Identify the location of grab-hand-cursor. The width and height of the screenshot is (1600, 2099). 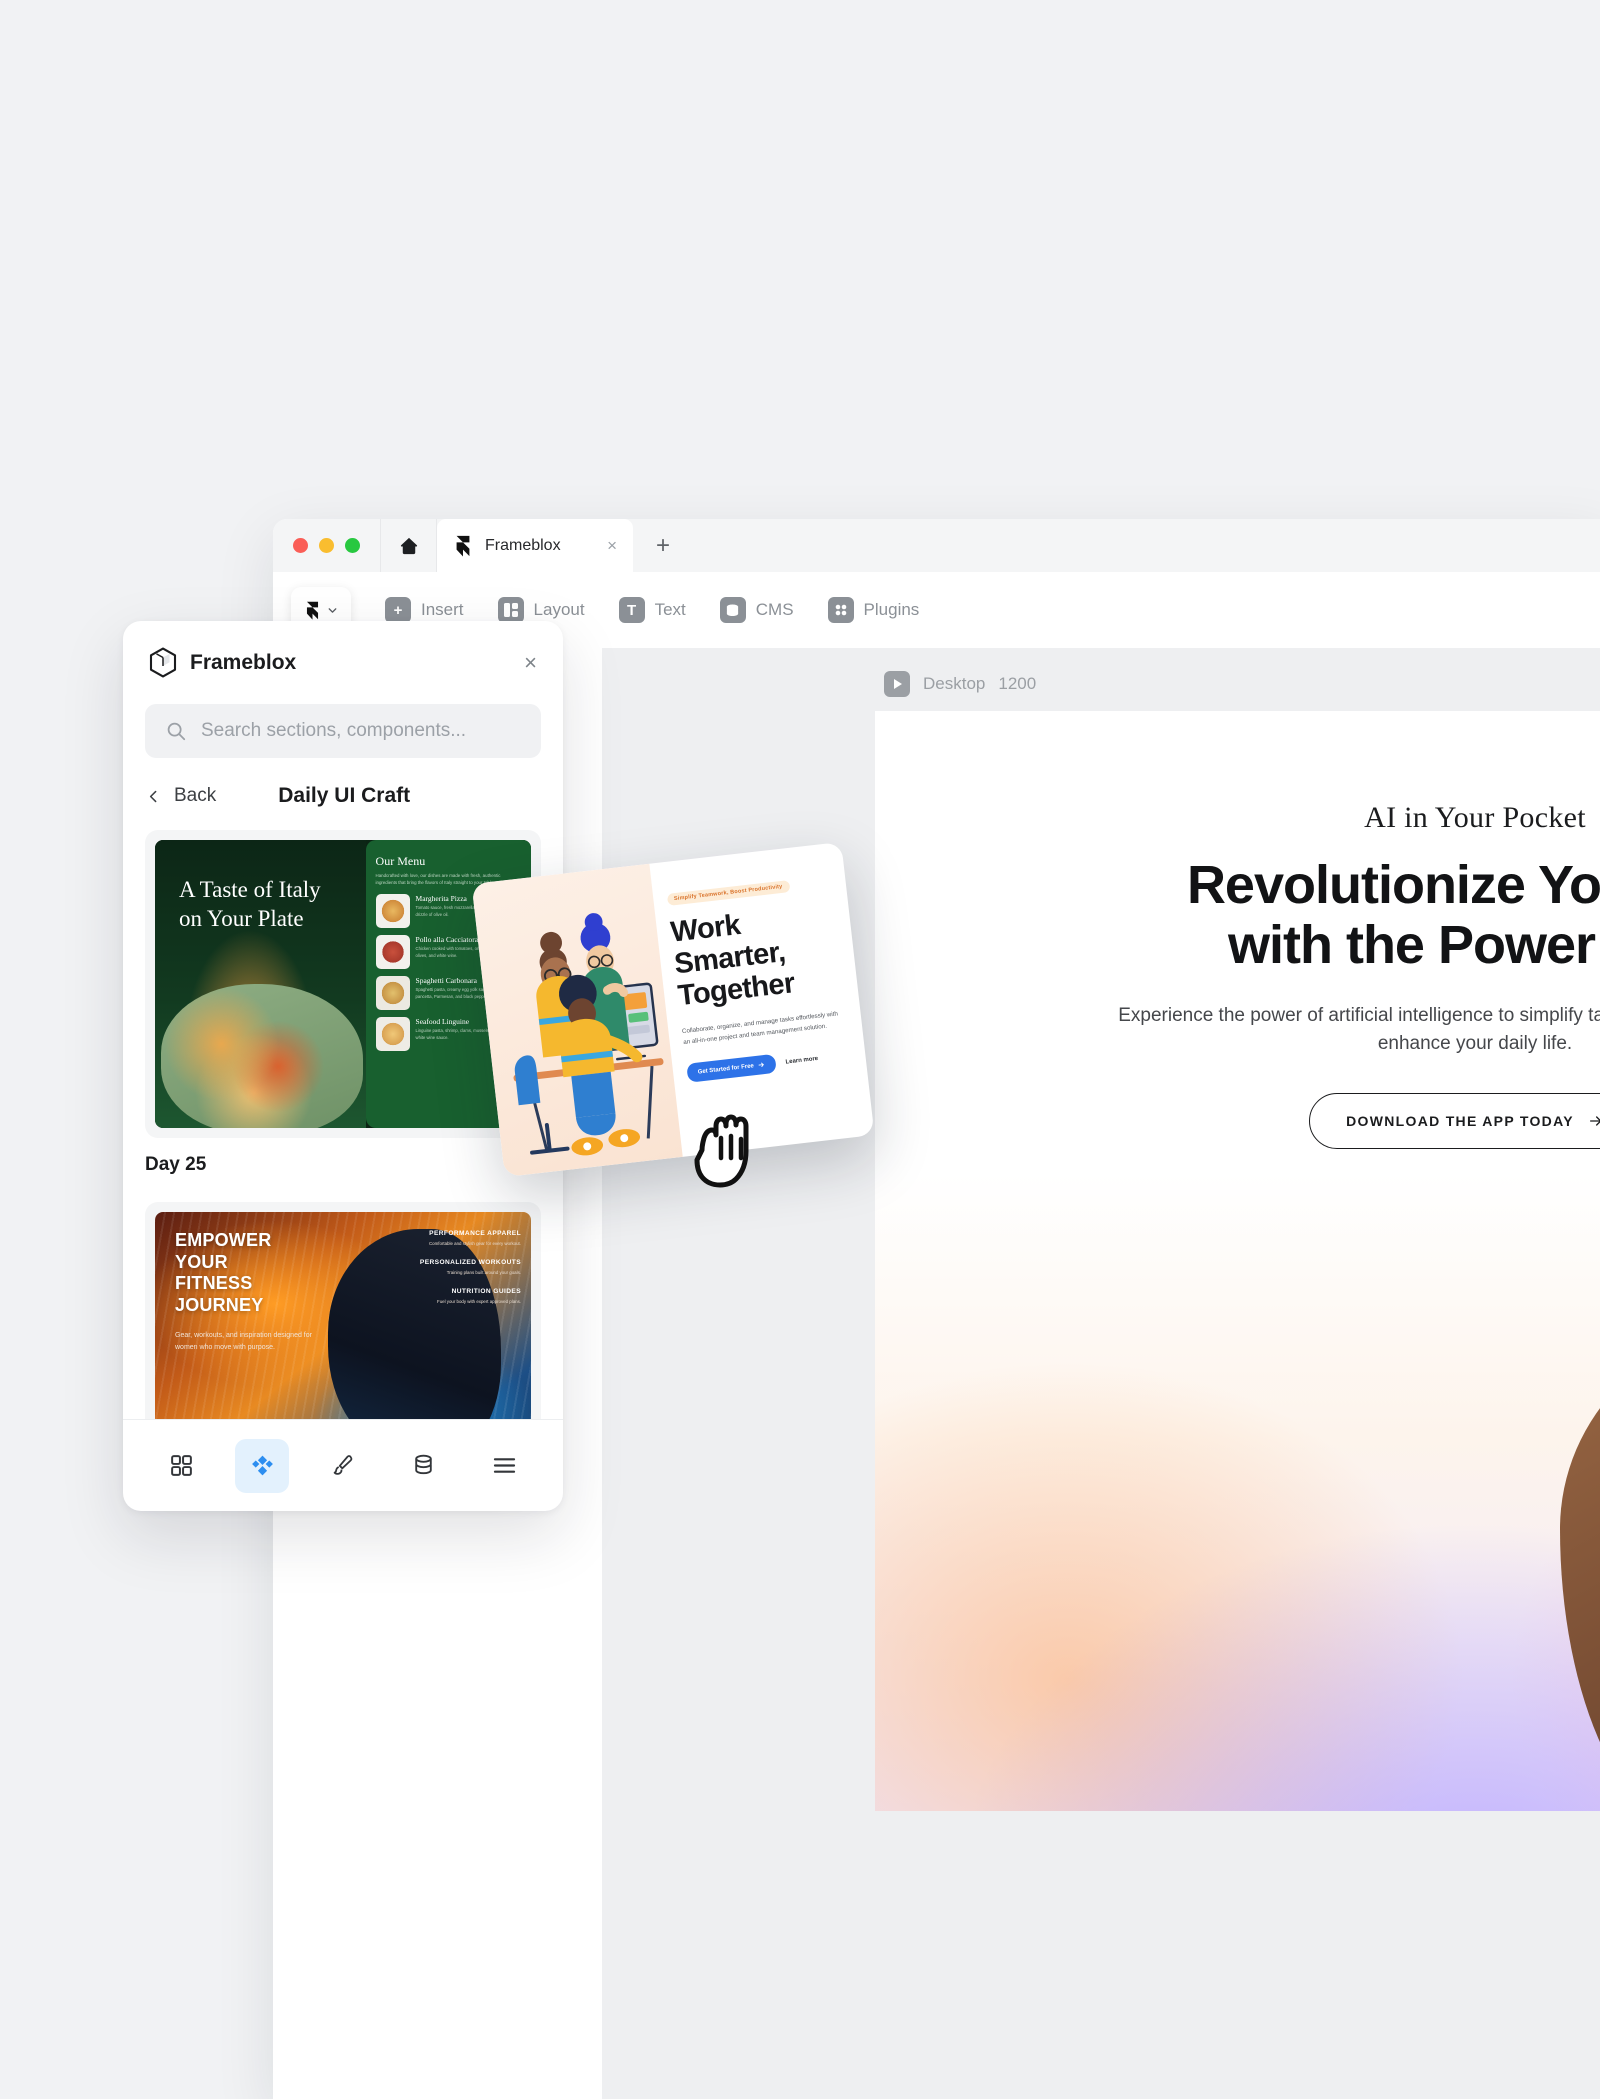
(721, 1151).